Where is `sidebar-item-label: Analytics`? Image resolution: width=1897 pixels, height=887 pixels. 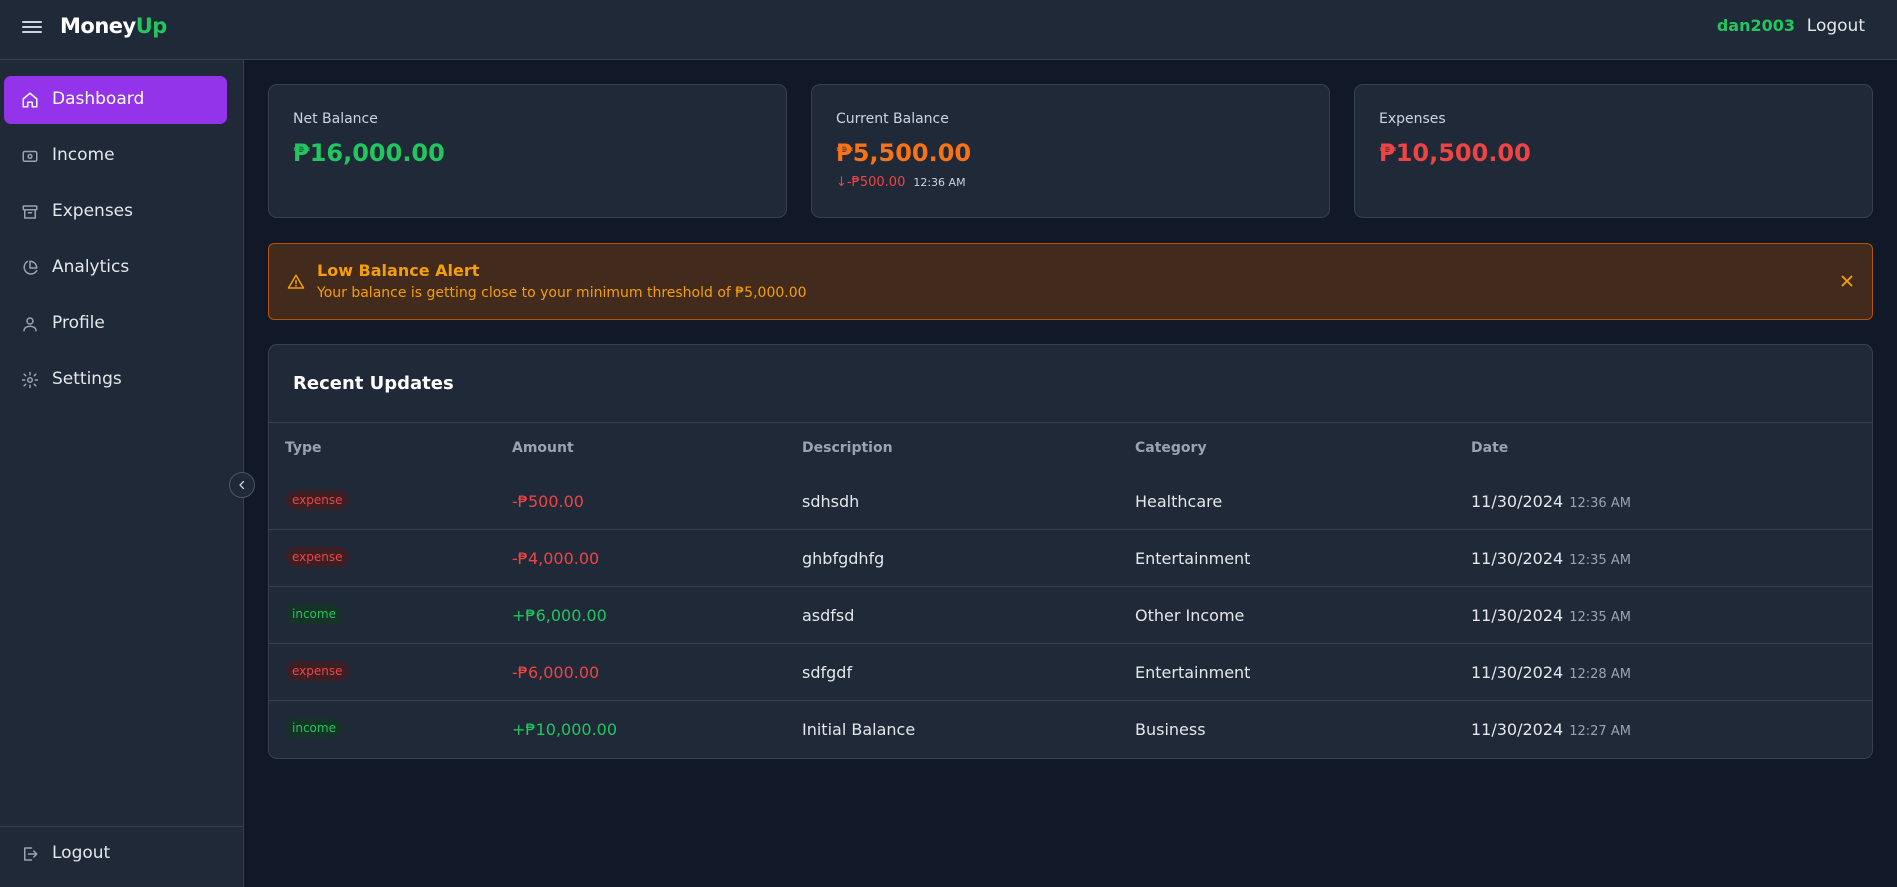
sidebar-item-label: Analytics is located at coordinates (91, 267).